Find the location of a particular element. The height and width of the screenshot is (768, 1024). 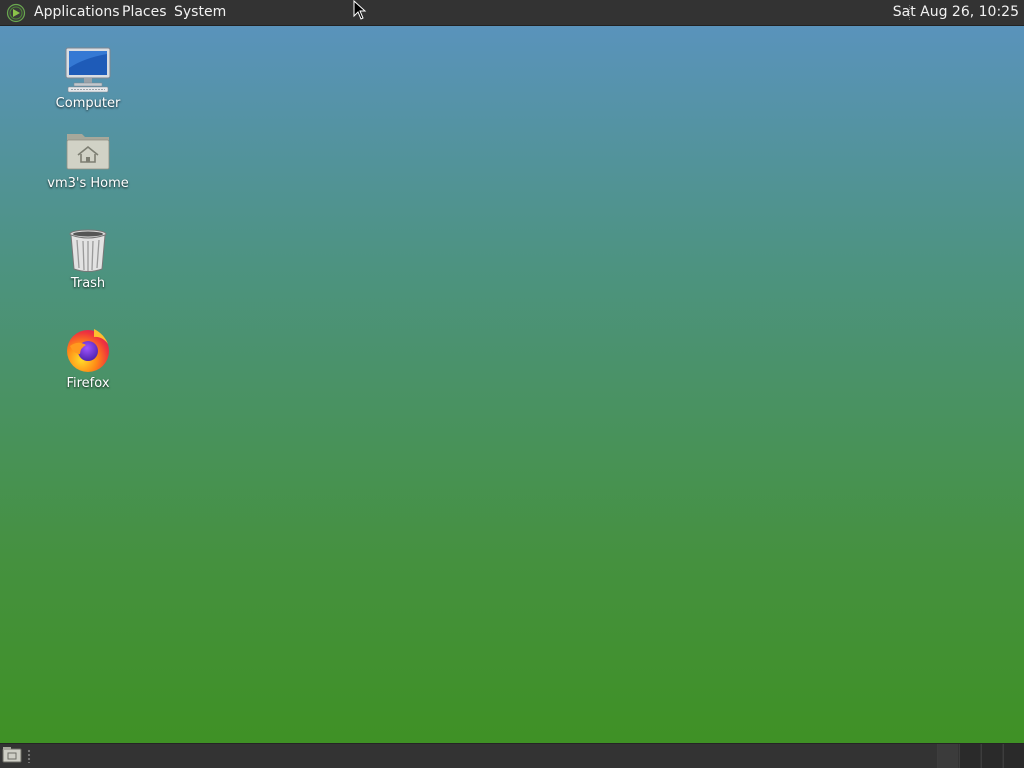

desktop-icon-firefox: Firefox is located at coordinates (88, 358).